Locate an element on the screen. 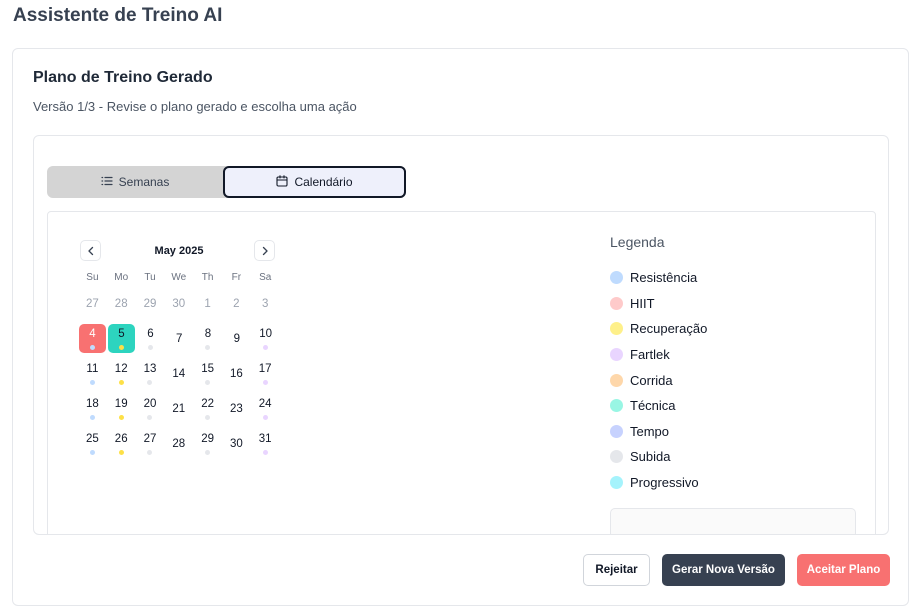  tab-weeks: Semanas is located at coordinates (135, 182).